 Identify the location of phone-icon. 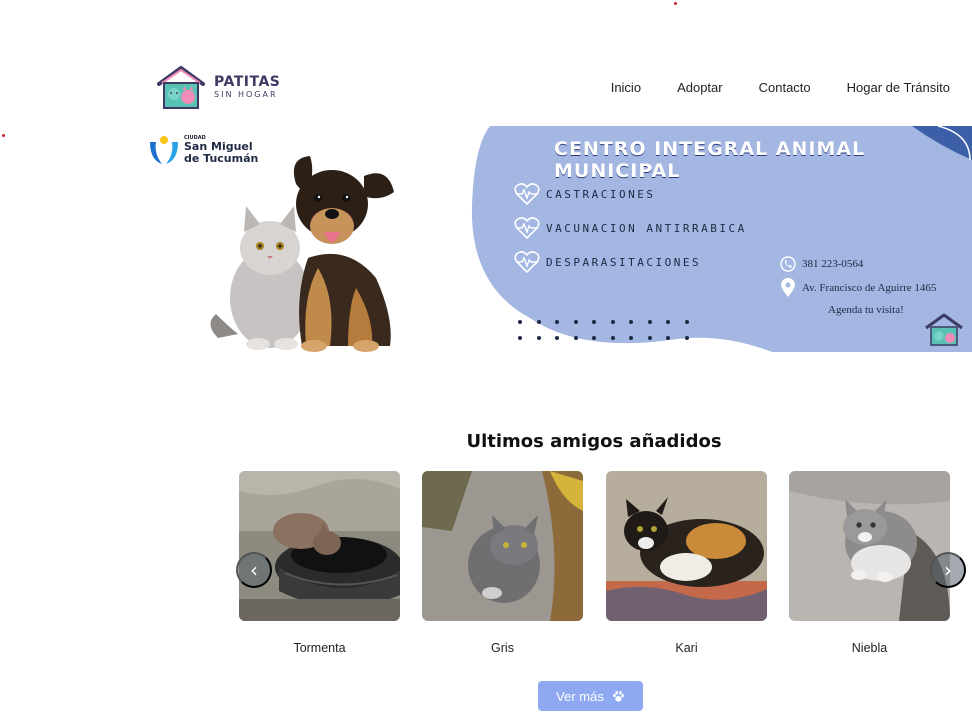
(788, 264).